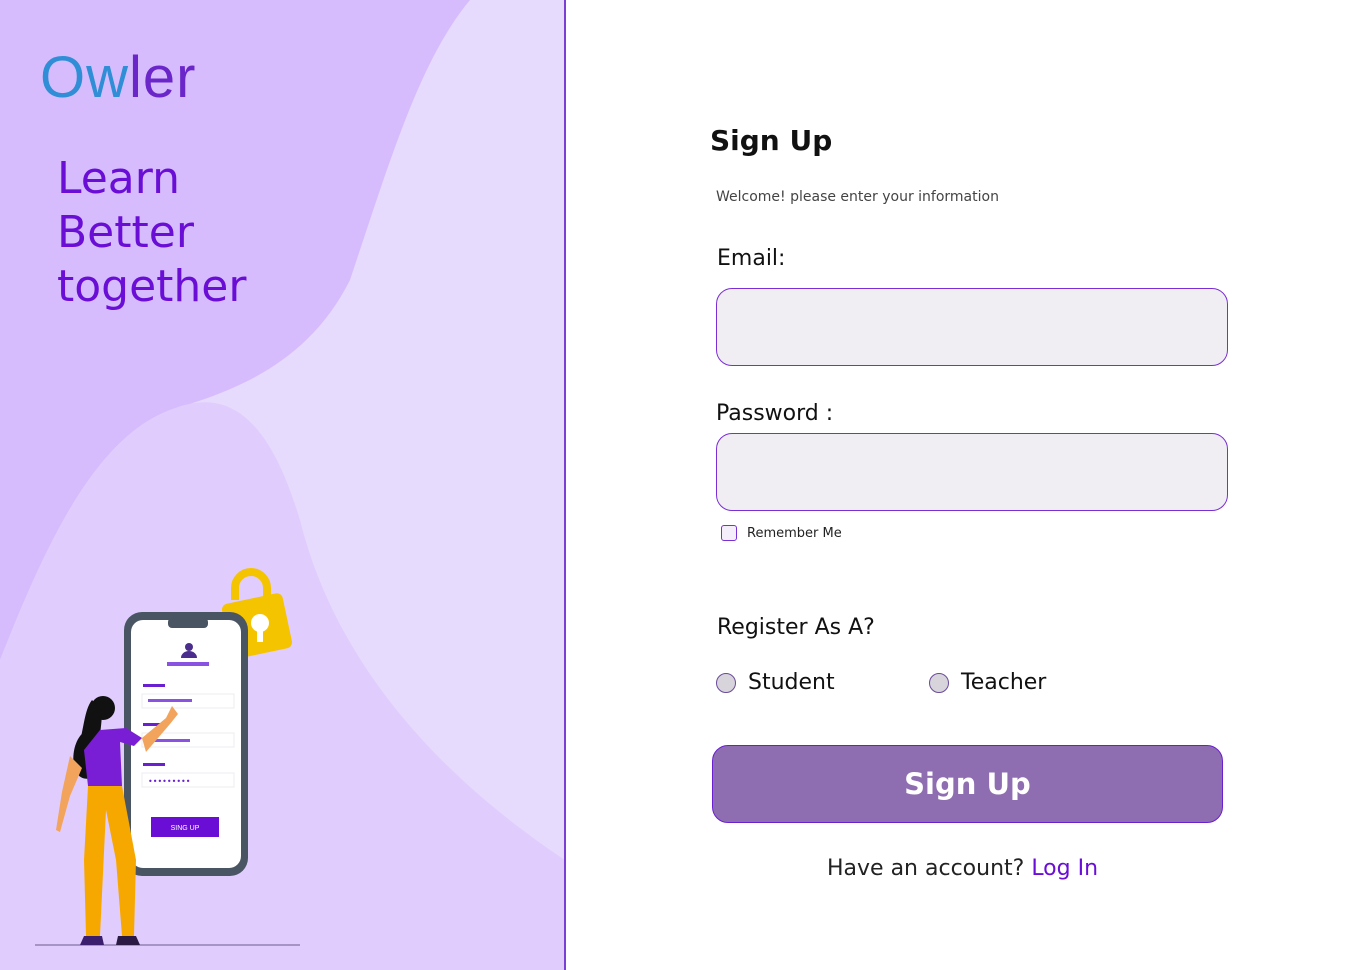  I want to click on login-prompt-row: Have an account? Log In, so click(962, 868).